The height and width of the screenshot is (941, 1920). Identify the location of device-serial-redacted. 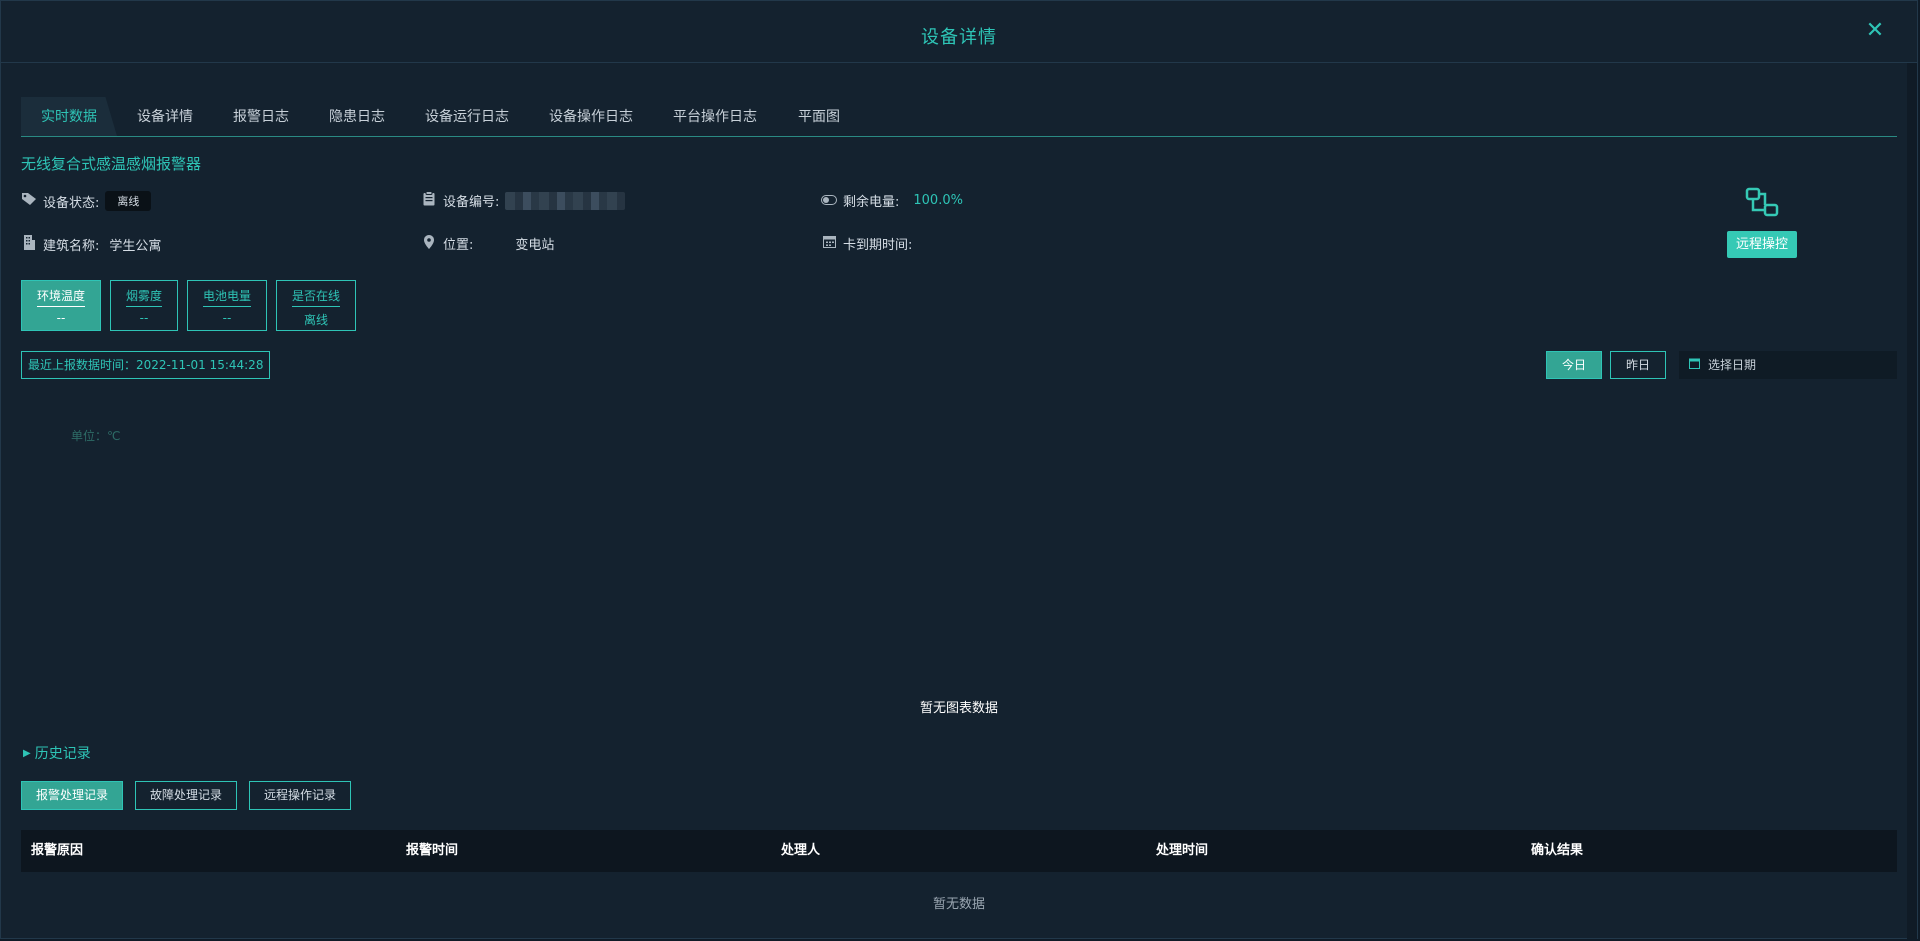
(565, 200).